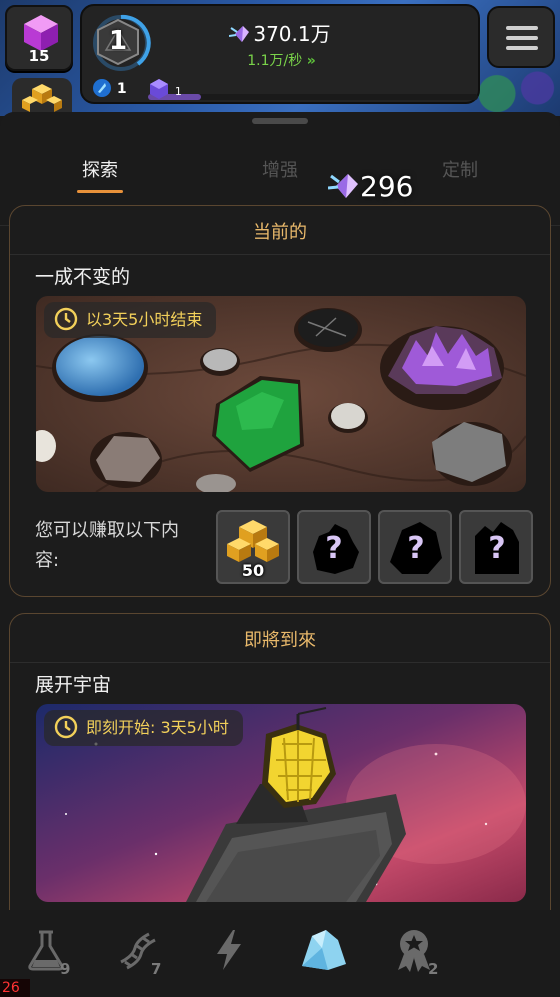  What do you see at coordinates (65, 969) in the screenshot?
I see `nav-lab-badge: 9` at bounding box center [65, 969].